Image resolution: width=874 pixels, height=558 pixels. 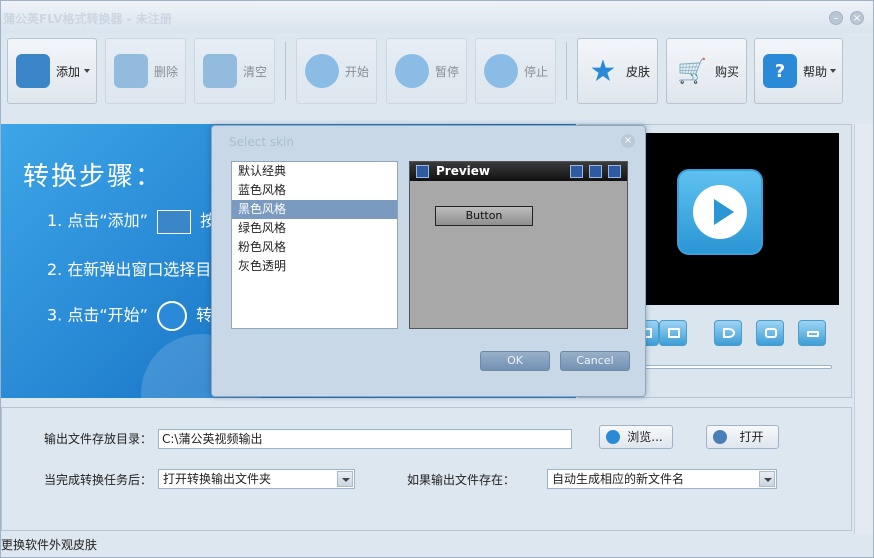 I want to click on open-button: 打开, so click(x=742, y=437).